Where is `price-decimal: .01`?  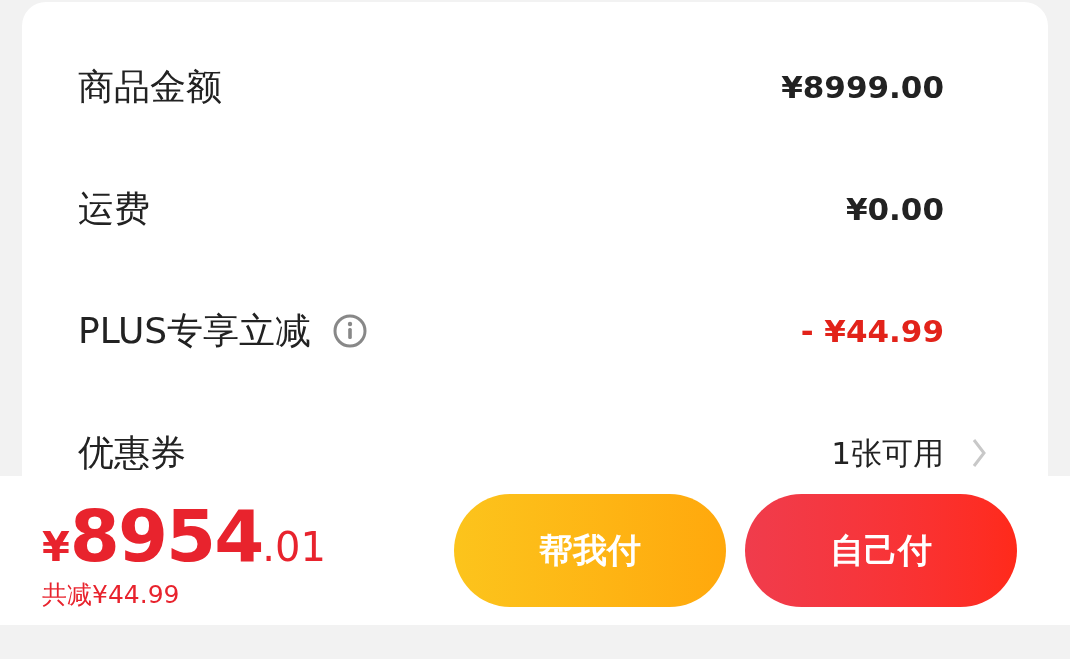 price-decimal: .01 is located at coordinates (294, 547).